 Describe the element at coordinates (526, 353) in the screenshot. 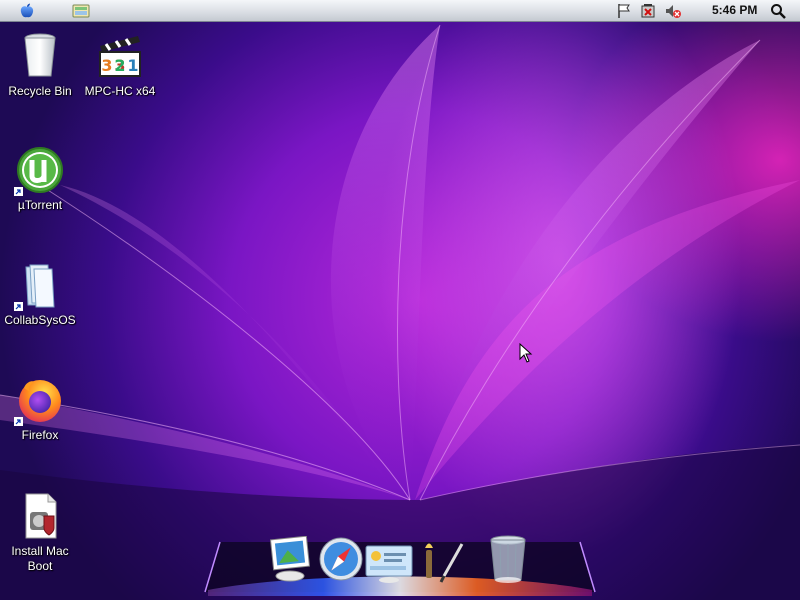

I see `mouse-cursor` at that location.